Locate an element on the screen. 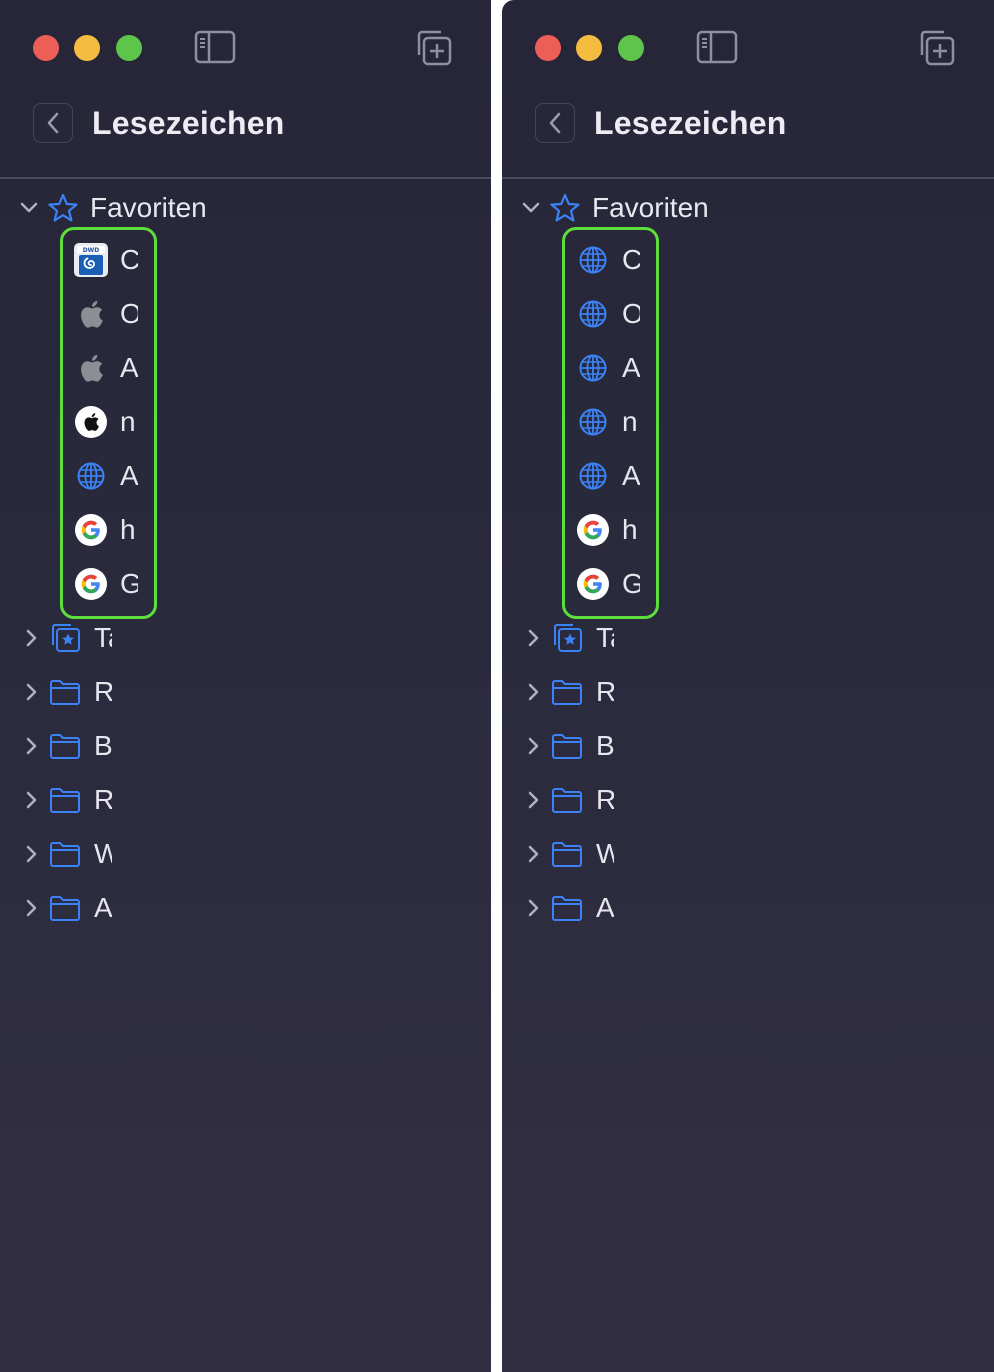 The image size is (994, 1372). tab-group-star-icon is located at coordinates (65, 638).